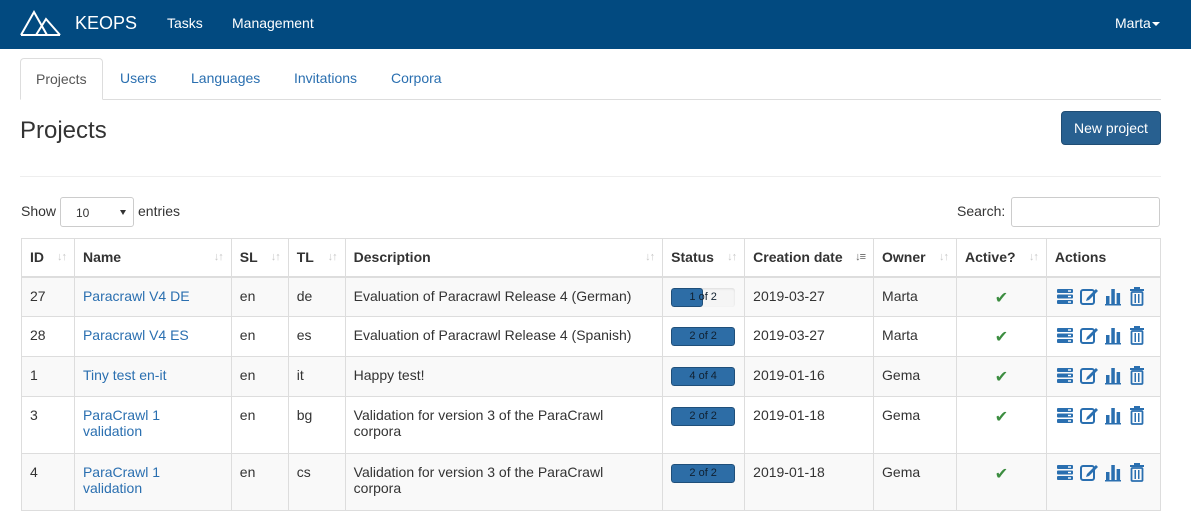 This screenshot has width=1191, height=517. What do you see at coordinates (325, 79) in the screenshot?
I see `tab-invitations: Invitations` at bounding box center [325, 79].